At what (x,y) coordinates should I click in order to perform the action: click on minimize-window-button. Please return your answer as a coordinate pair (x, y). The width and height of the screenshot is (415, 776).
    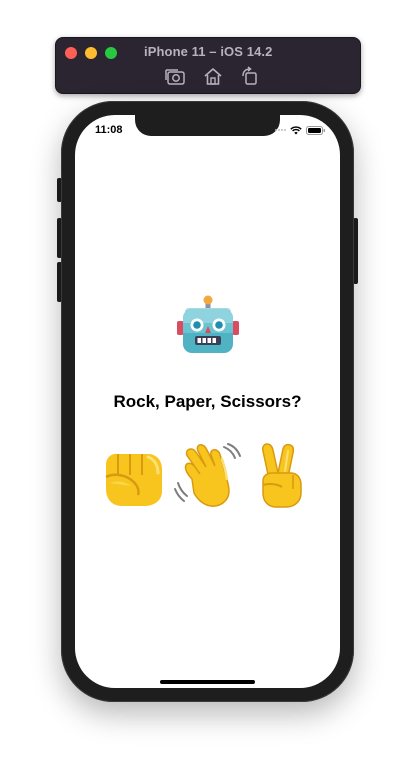
    Looking at the image, I should click on (91, 53).